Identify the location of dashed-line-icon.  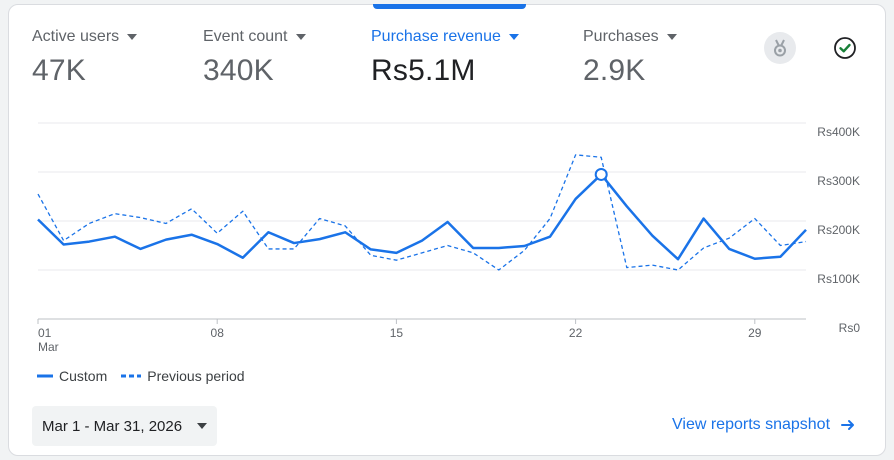
(131, 376).